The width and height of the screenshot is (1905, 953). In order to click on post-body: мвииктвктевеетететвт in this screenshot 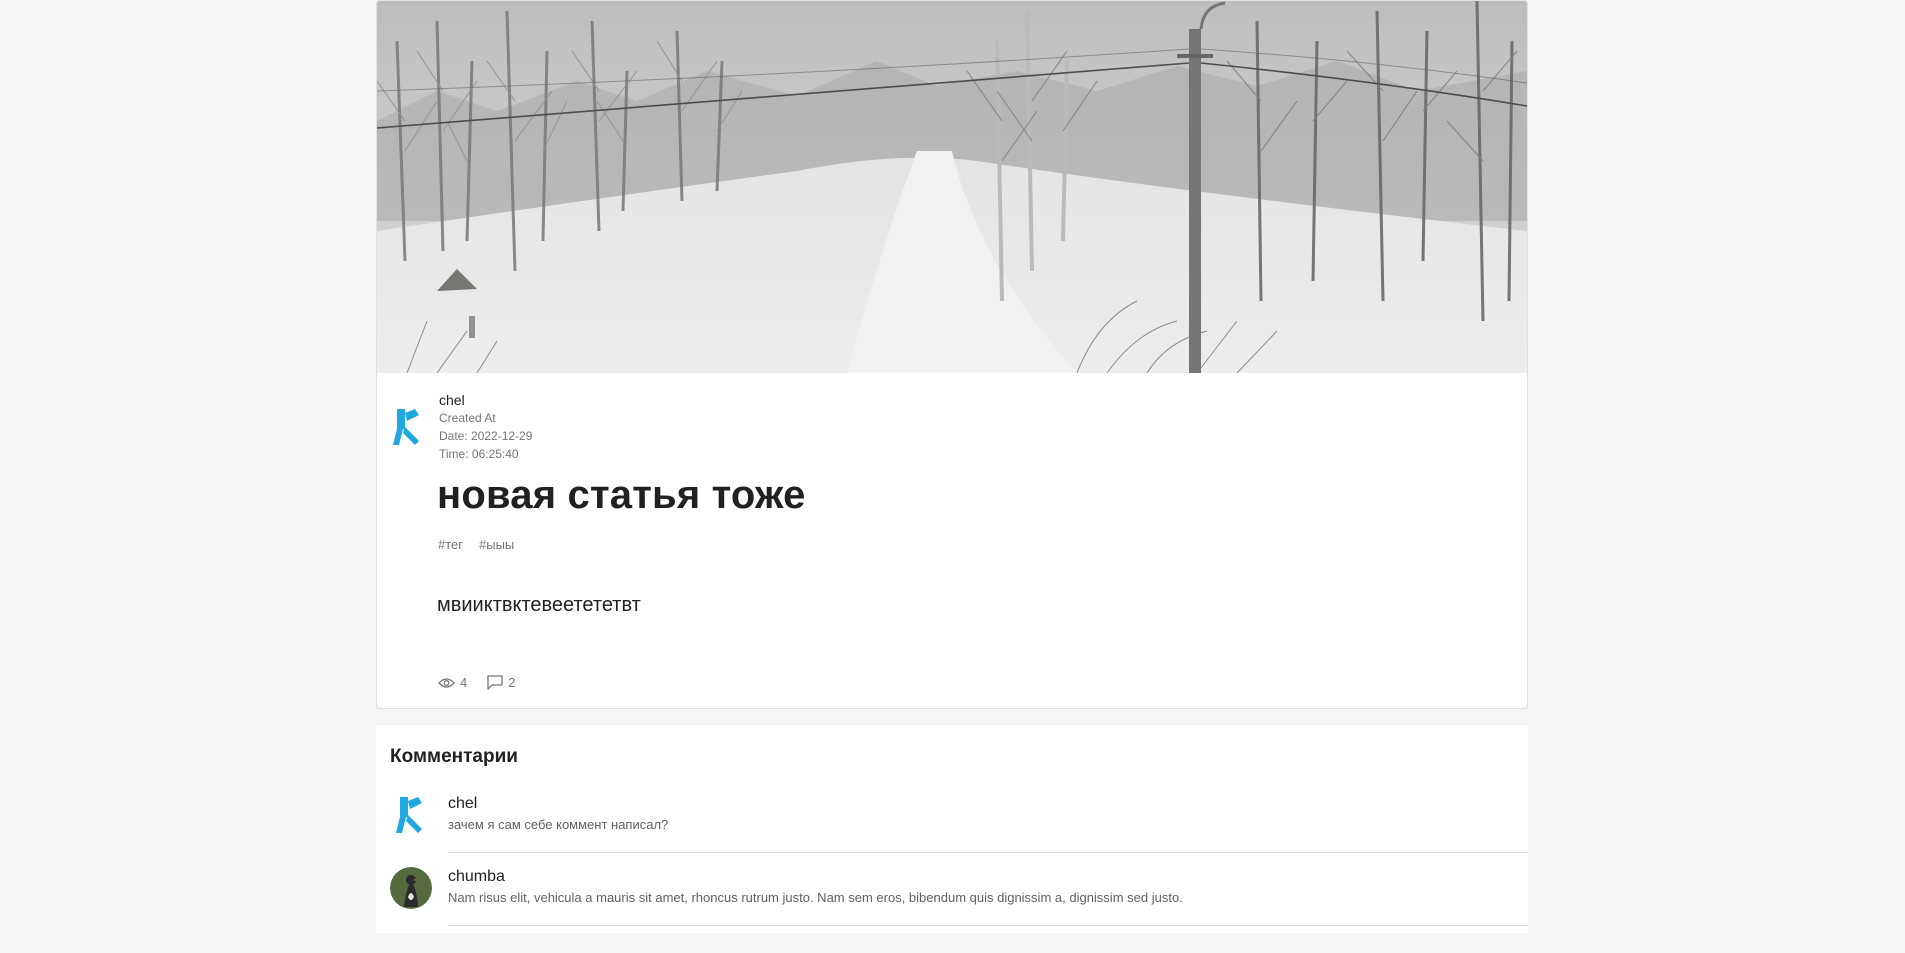, I will do `click(539, 605)`.